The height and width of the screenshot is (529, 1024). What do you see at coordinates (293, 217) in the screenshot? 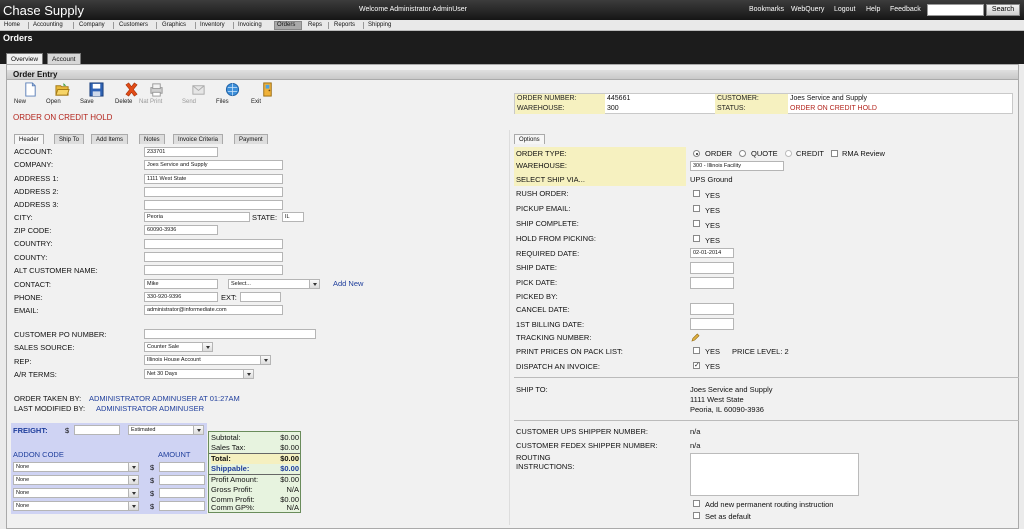
I see `state-field: IL` at bounding box center [293, 217].